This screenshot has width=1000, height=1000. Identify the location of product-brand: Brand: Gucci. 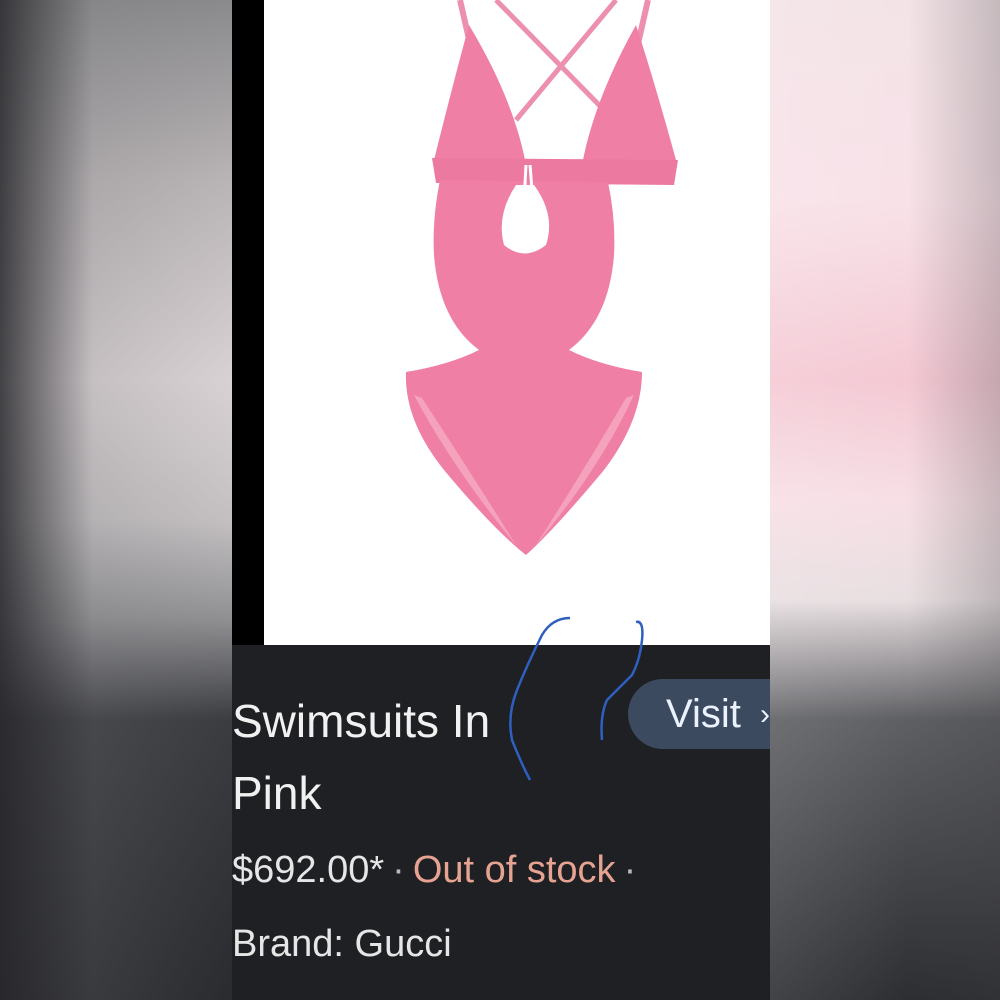
(342, 944).